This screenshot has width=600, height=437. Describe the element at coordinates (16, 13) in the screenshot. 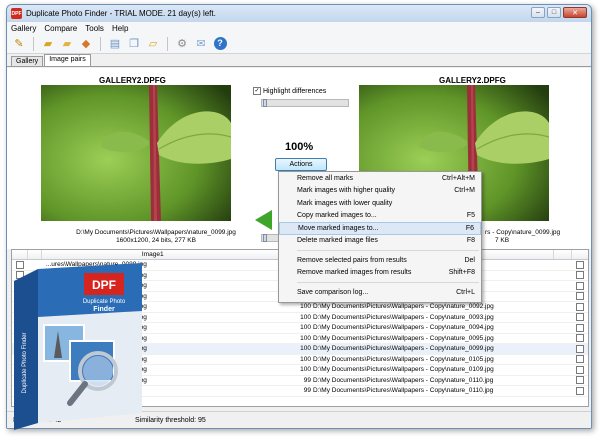

I see `app-icon: DPF` at that location.